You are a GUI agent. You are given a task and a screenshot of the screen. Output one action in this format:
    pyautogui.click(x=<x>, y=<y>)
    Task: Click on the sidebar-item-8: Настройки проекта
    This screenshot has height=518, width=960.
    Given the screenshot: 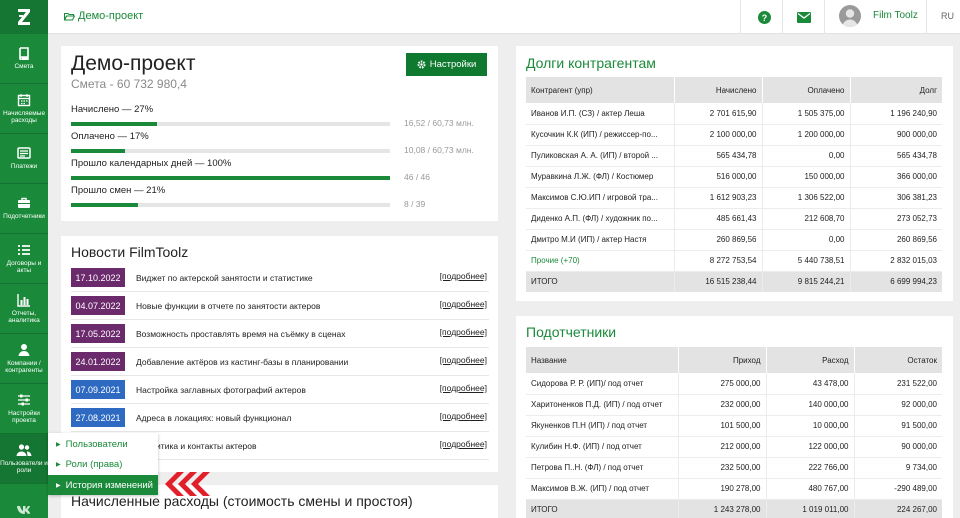 What is the action you would take?
    pyautogui.click(x=24, y=409)
    